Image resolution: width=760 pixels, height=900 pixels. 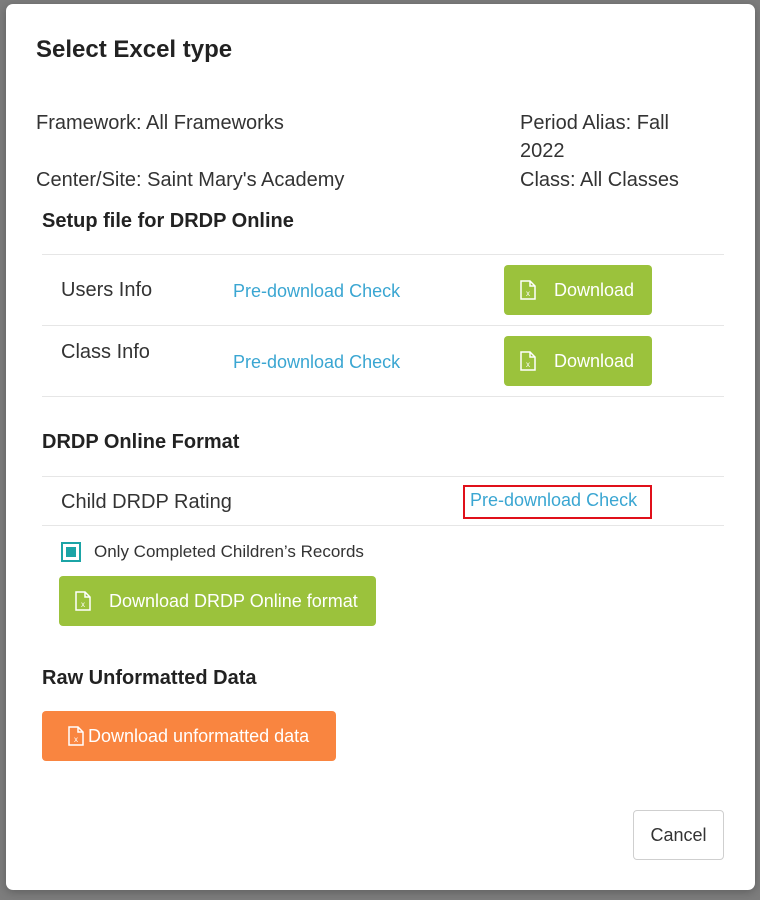 I want to click on period-alias-line1: Period Alias: Fall, so click(x=594, y=123).